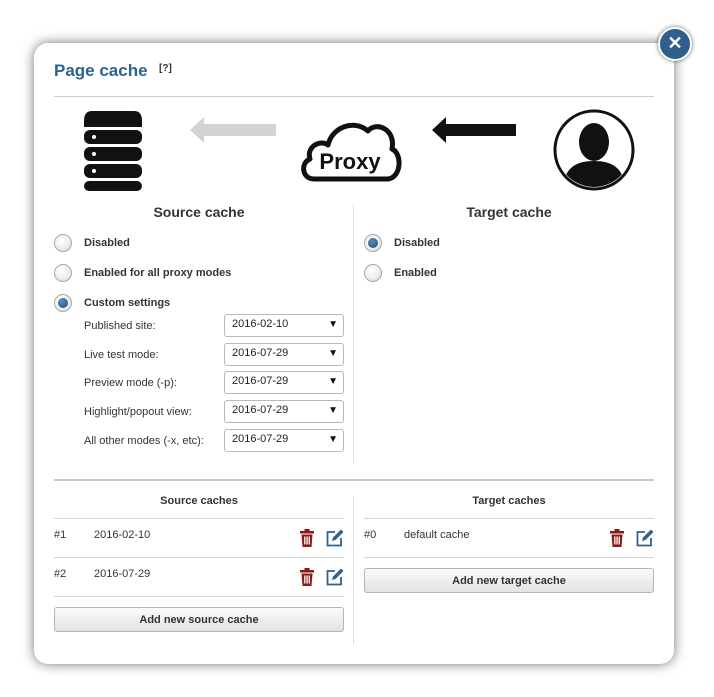 Image resolution: width=714 pixels, height=697 pixels. I want to click on source-radio-disabled: Disabled, so click(92, 243).